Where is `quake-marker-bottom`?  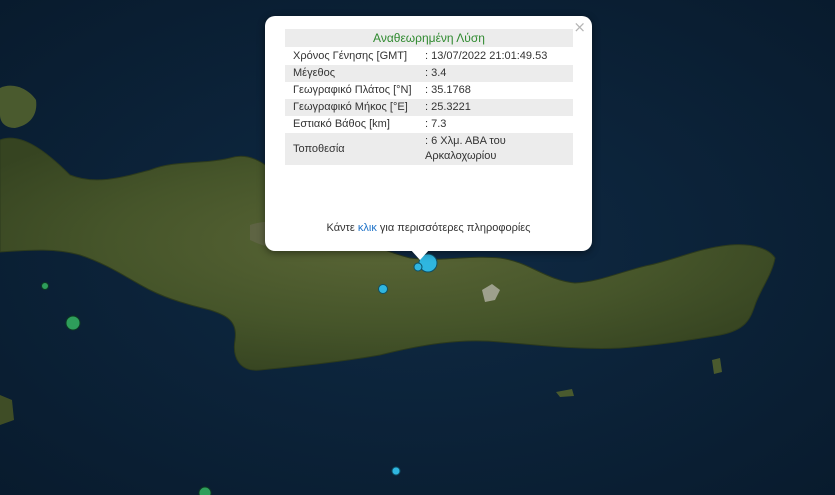 quake-marker-bottom is located at coordinates (205, 490).